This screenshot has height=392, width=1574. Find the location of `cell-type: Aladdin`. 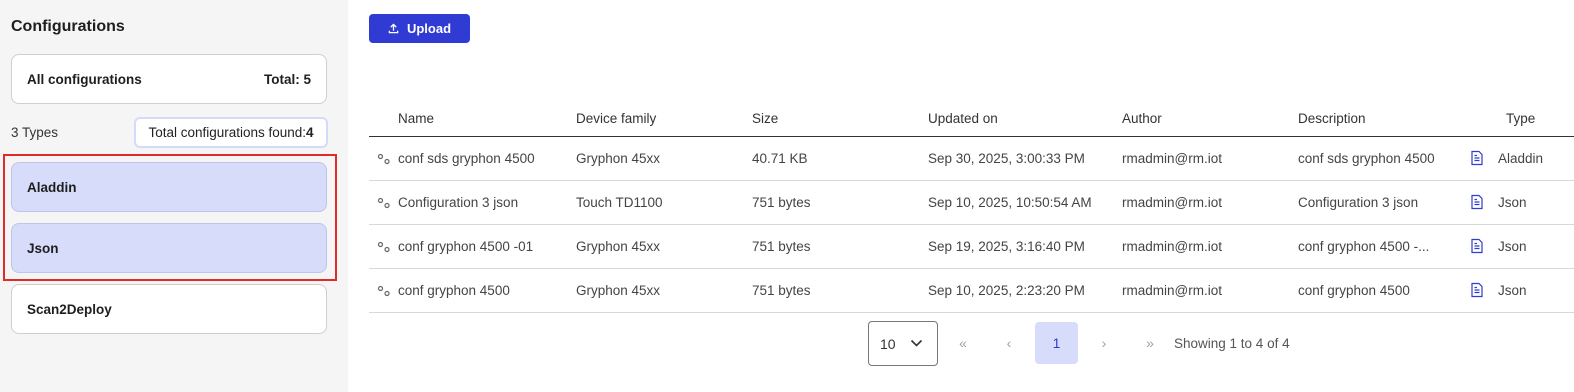

cell-type: Aladdin is located at coordinates (1521, 158).